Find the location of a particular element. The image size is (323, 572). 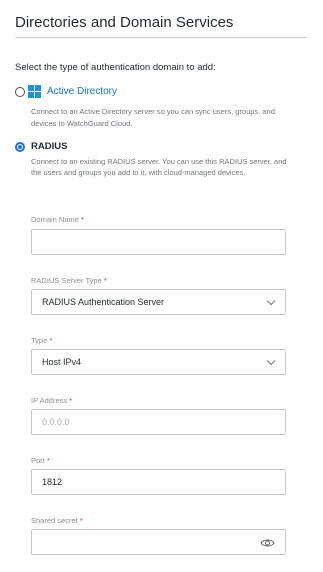

port-label: Port * is located at coordinates (40, 460).